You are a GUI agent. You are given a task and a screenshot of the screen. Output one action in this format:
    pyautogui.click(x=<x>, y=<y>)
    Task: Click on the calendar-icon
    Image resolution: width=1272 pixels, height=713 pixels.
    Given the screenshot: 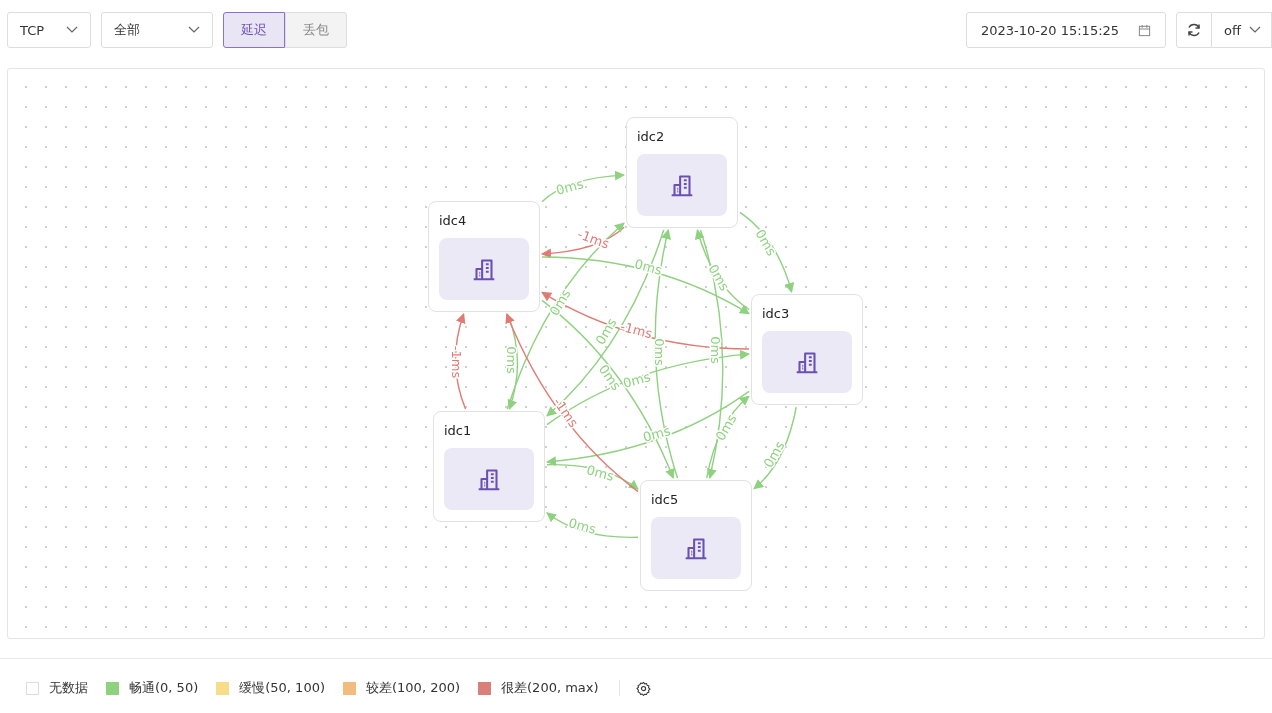 What is the action you would take?
    pyautogui.click(x=1144, y=30)
    